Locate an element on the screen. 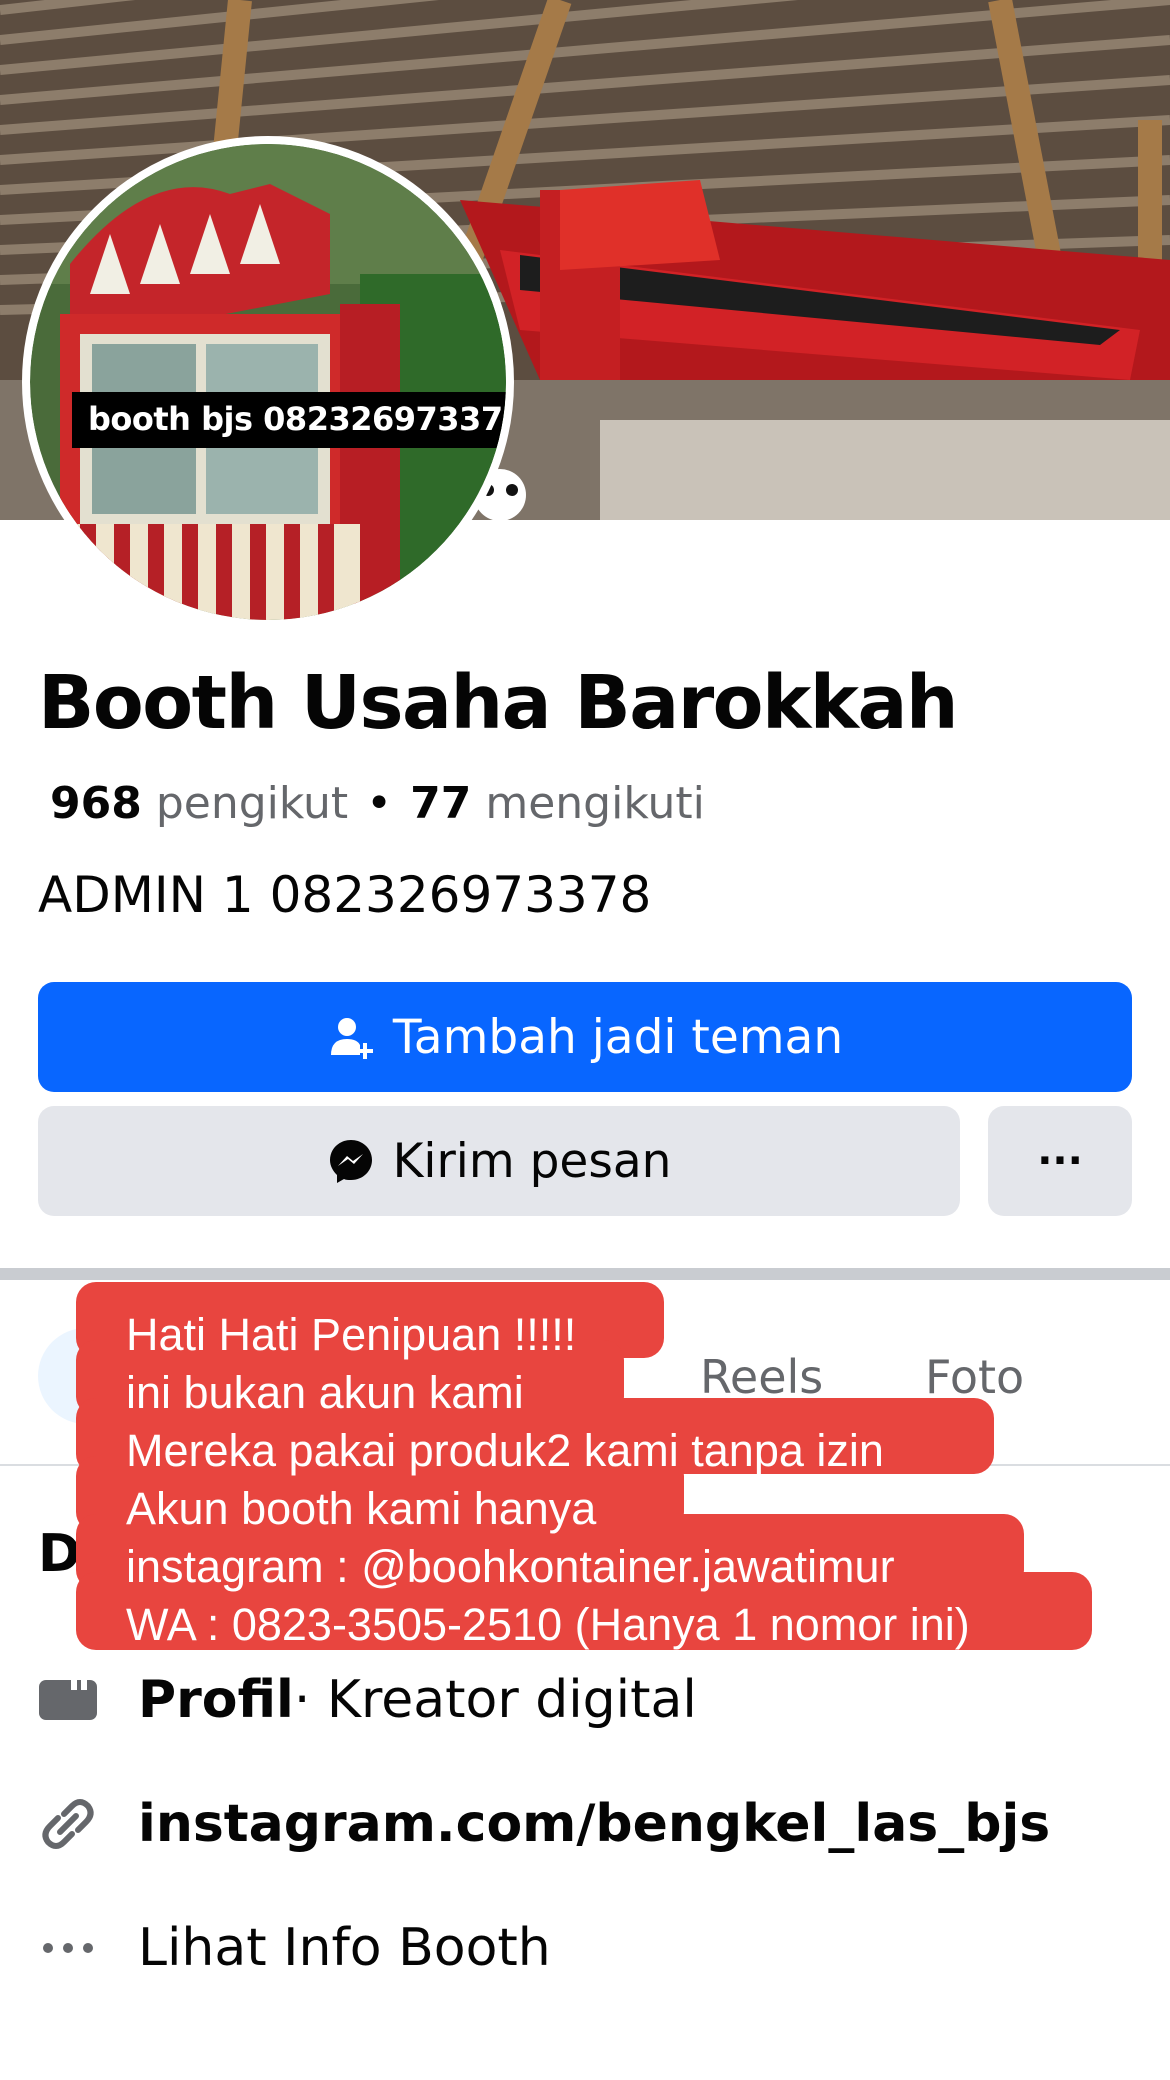 This screenshot has height=2080, width=1170. tabs-divider is located at coordinates (585, 1465).